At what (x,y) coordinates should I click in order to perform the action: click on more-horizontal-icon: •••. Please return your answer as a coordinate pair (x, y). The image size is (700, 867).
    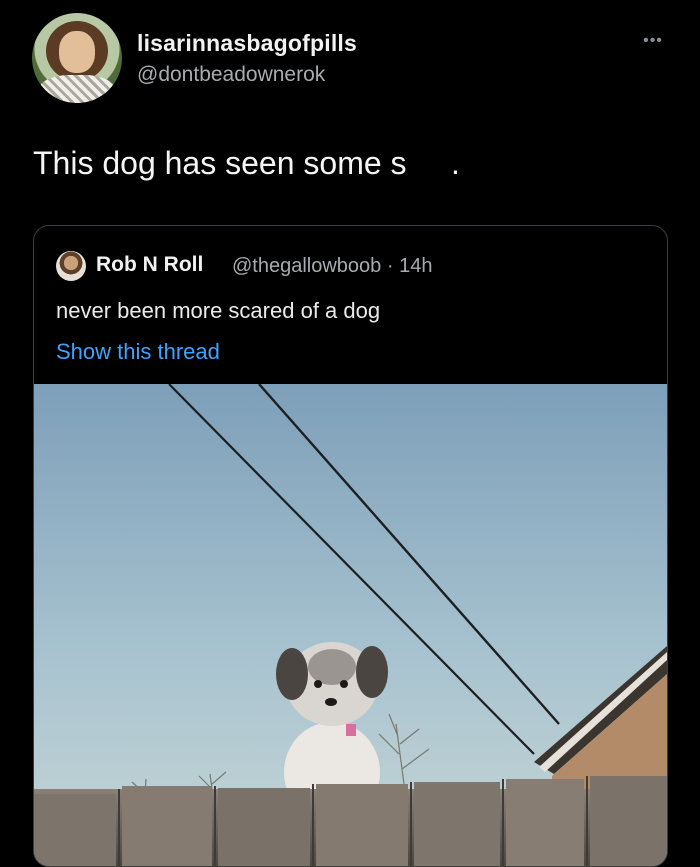
    Looking at the image, I should click on (653, 41).